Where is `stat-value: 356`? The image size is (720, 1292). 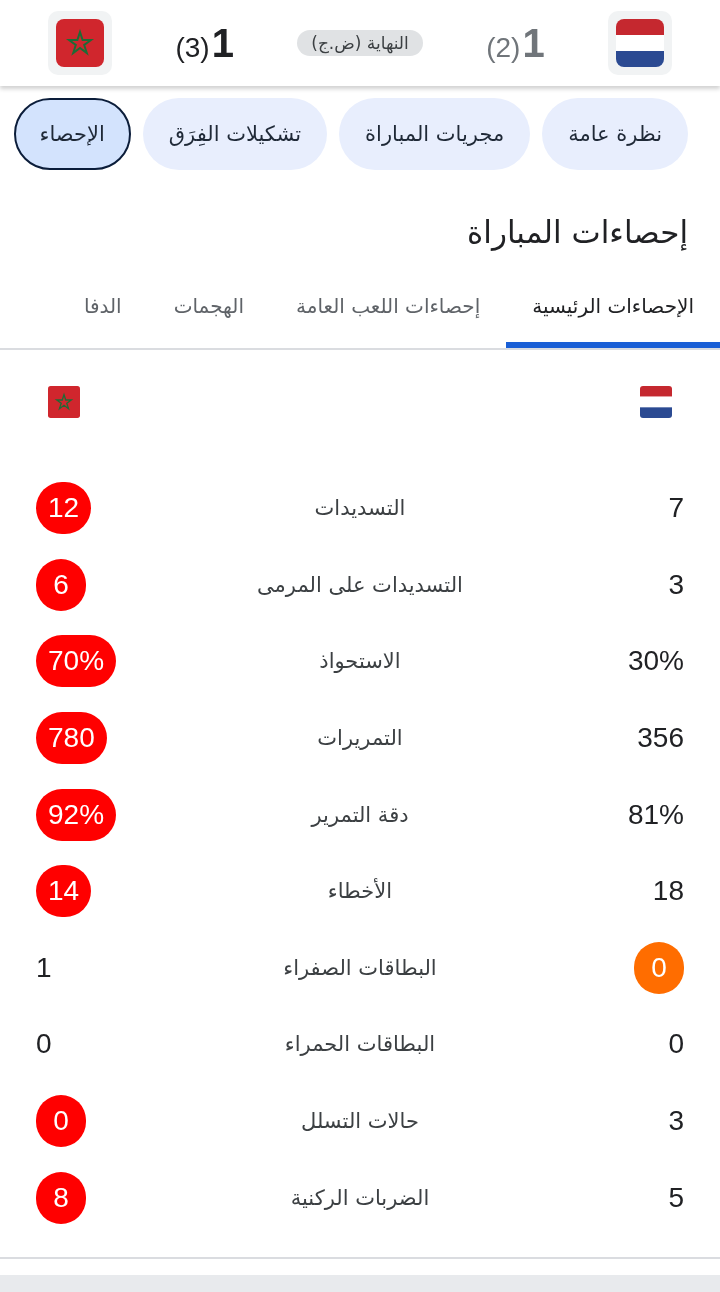
stat-value: 356 is located at coordinates (660, 738).